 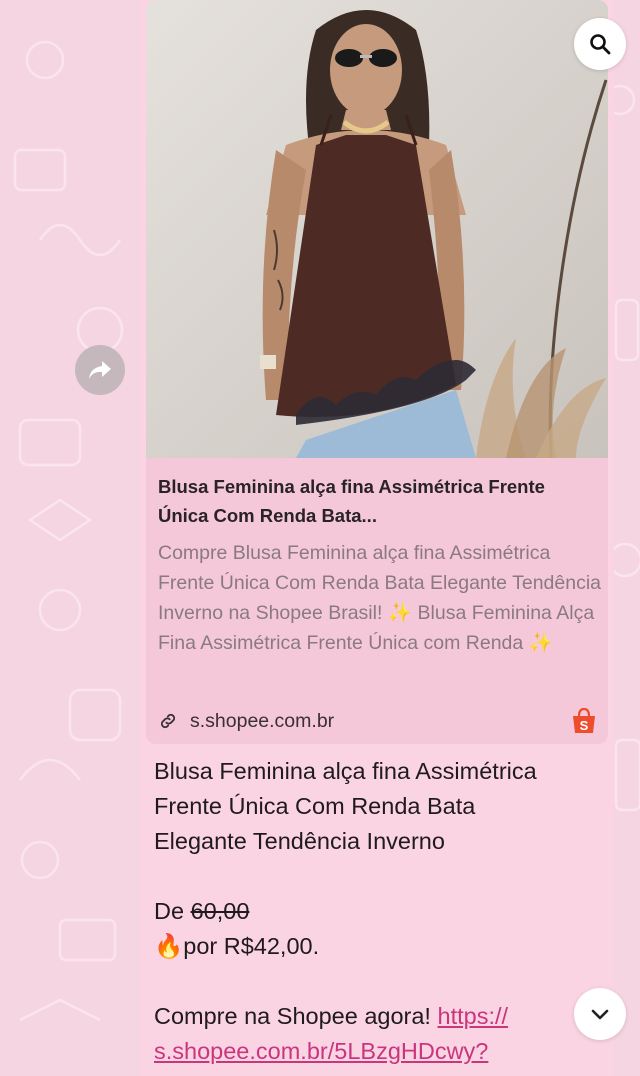 I want to click on message-line: Frente Única Com Renda Bata, so click(x=315, y=806).